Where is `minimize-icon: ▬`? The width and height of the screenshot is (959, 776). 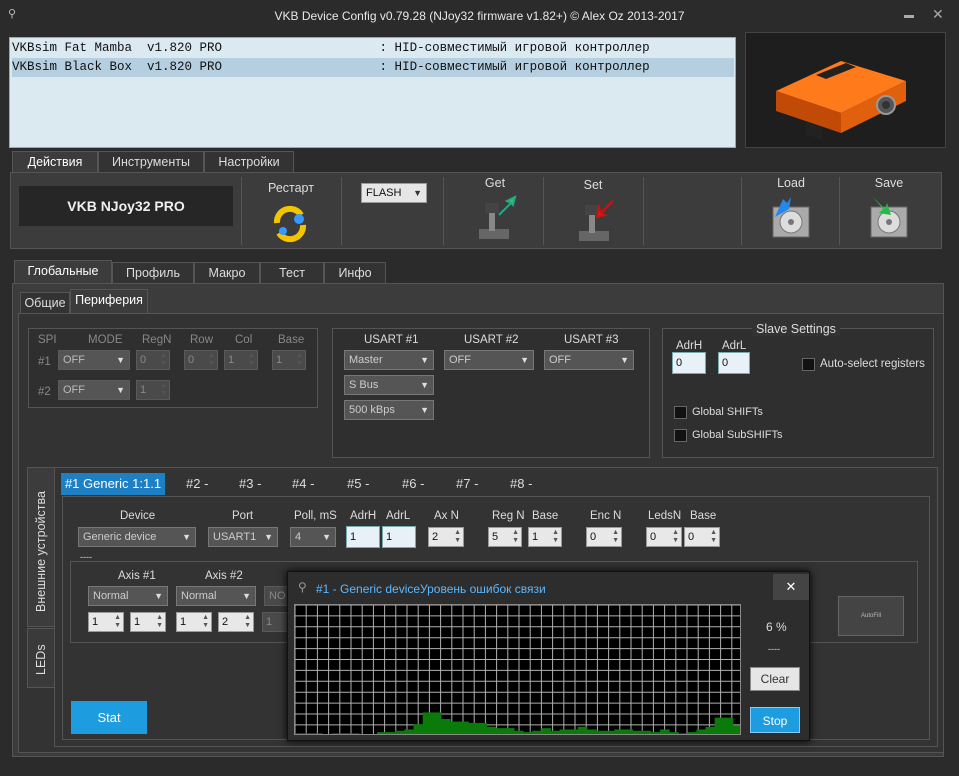 minimize-icon: ▬ is located at coordinates (909, 15).